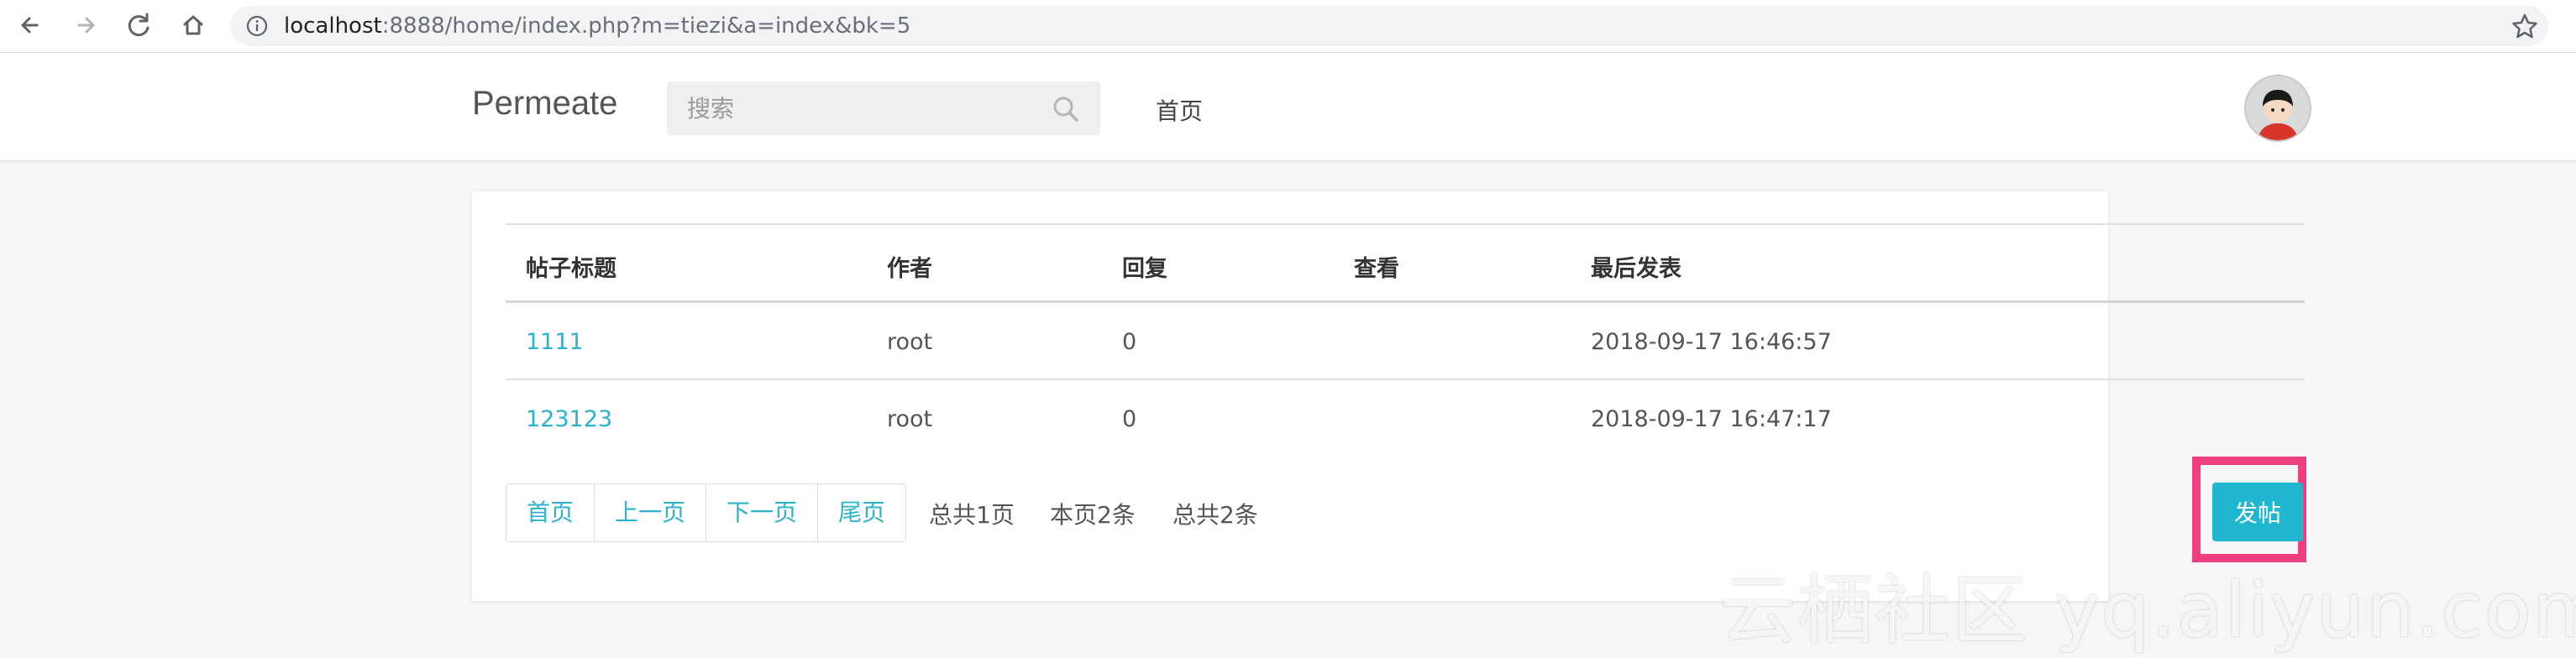 The height and width of the screenshot is (658, 2576). Describe the element at coordinates (569, 419) in the screenshot. I see `thread-title-link: 123123` at that location.